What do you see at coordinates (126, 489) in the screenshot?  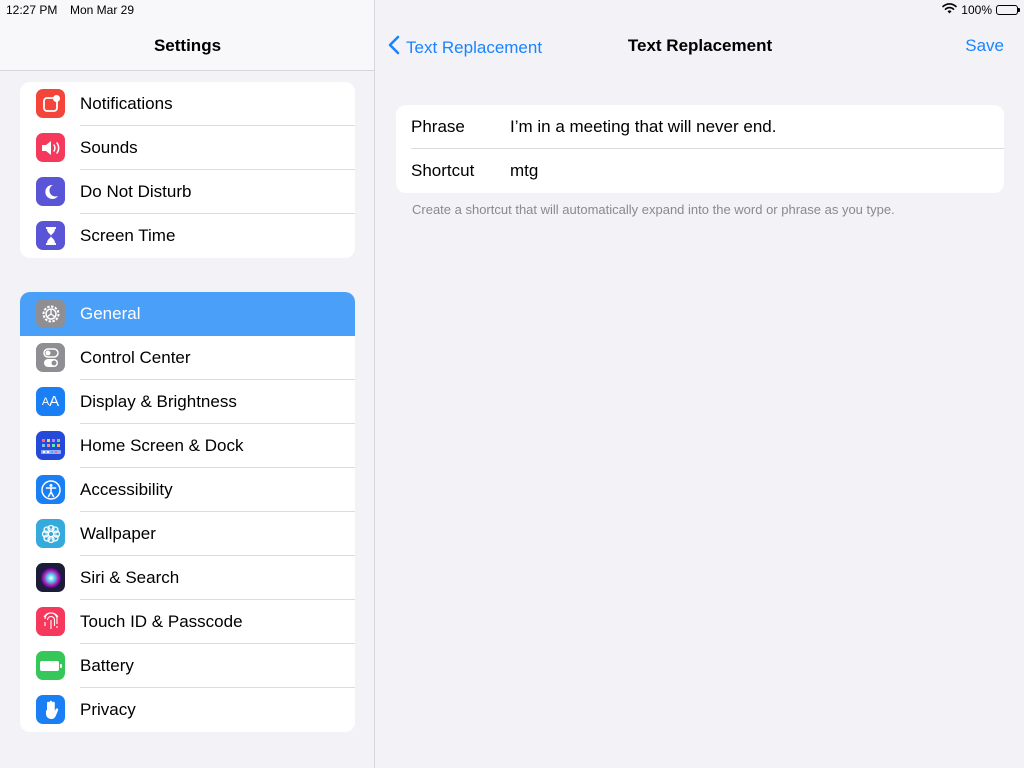 I see `sidebar-item-label: Accessibility` at bounding box center [126, 489].